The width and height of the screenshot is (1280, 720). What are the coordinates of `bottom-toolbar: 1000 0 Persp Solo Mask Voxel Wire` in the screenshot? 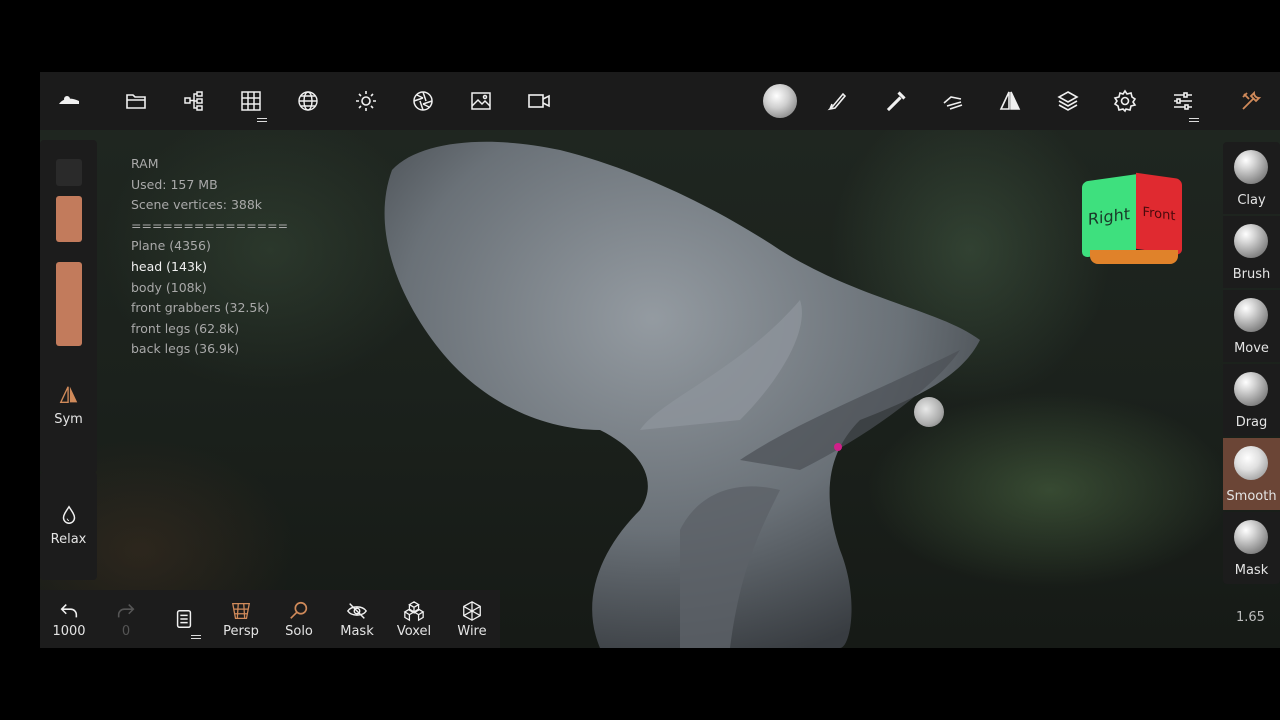 It's located at (270, 619).